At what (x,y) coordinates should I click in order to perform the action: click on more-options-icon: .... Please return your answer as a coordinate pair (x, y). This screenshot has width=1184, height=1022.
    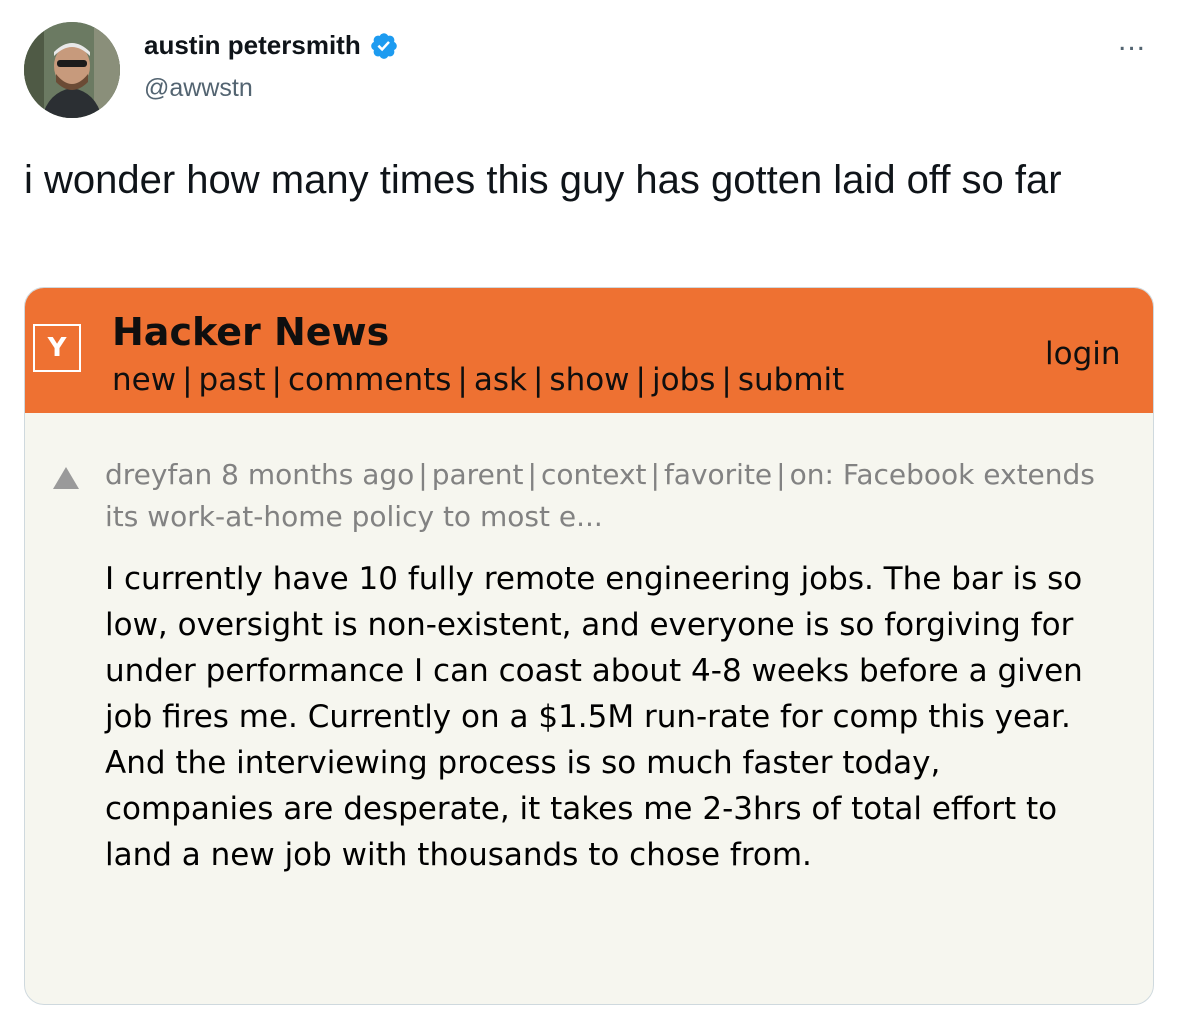
    Looking at the image, I should click on (1132, 41).